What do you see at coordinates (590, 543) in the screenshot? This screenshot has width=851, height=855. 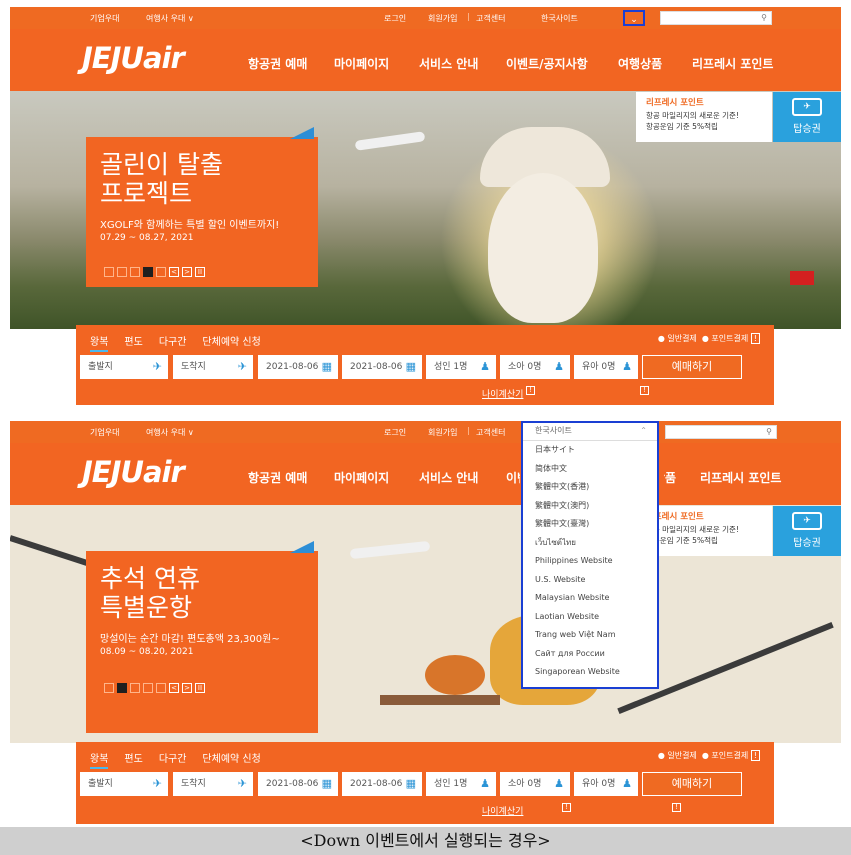 I see `site-option-thailand: เว็บไซต์ไทย` at bounding box center [590, 543].